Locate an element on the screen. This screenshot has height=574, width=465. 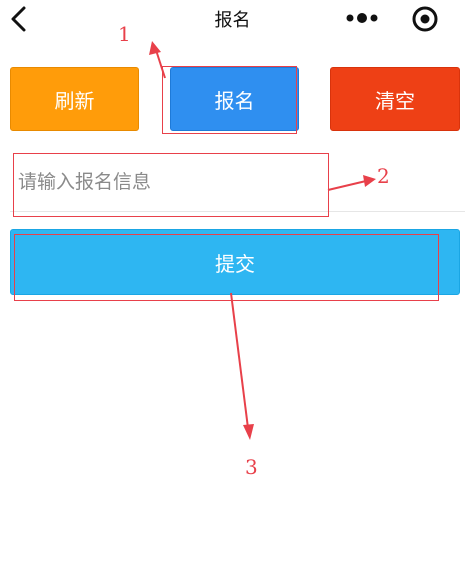
target-icon is located at coordinates (425, 19).